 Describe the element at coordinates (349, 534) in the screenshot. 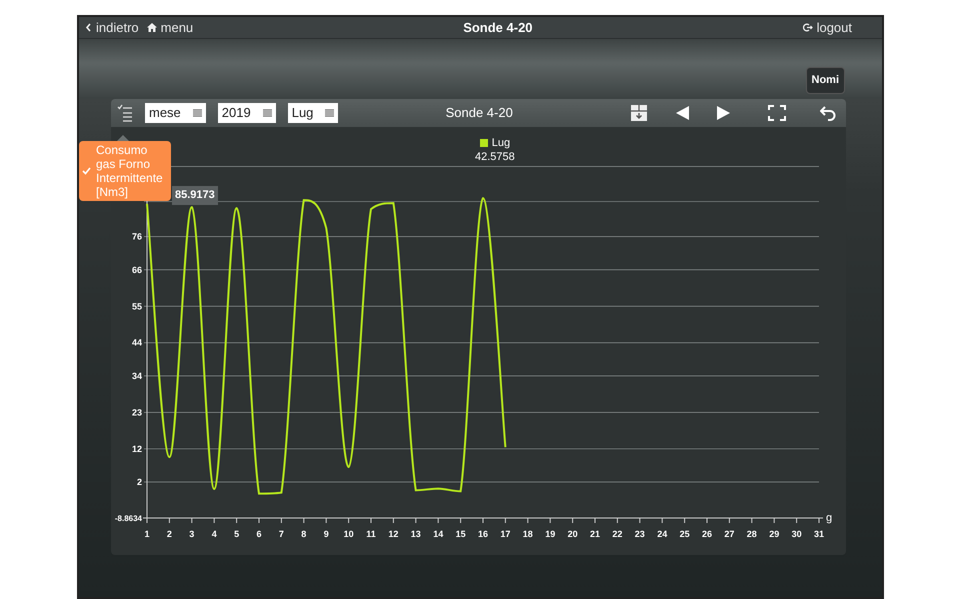

I see `x-axis-label: 10` at that location.